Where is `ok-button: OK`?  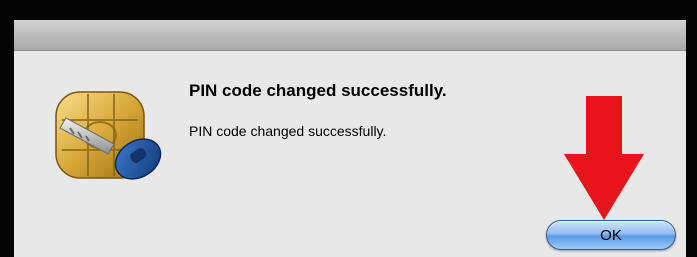 ok-button: OK is located at coordinates (611, 235).